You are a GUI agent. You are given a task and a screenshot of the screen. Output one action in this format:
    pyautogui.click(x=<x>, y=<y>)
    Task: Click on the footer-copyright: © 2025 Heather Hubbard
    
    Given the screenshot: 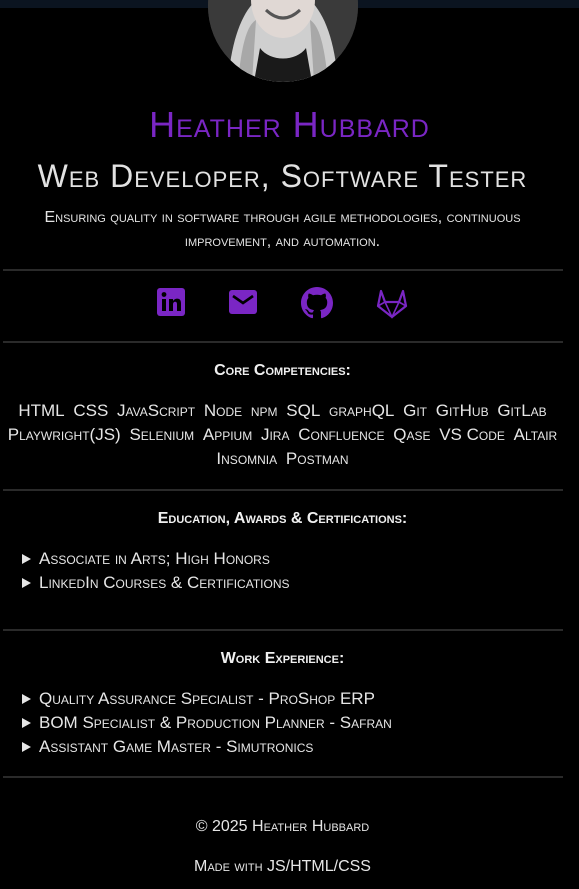 What is the action you would take?
    pyautogui.click(x=282, y=826)
    